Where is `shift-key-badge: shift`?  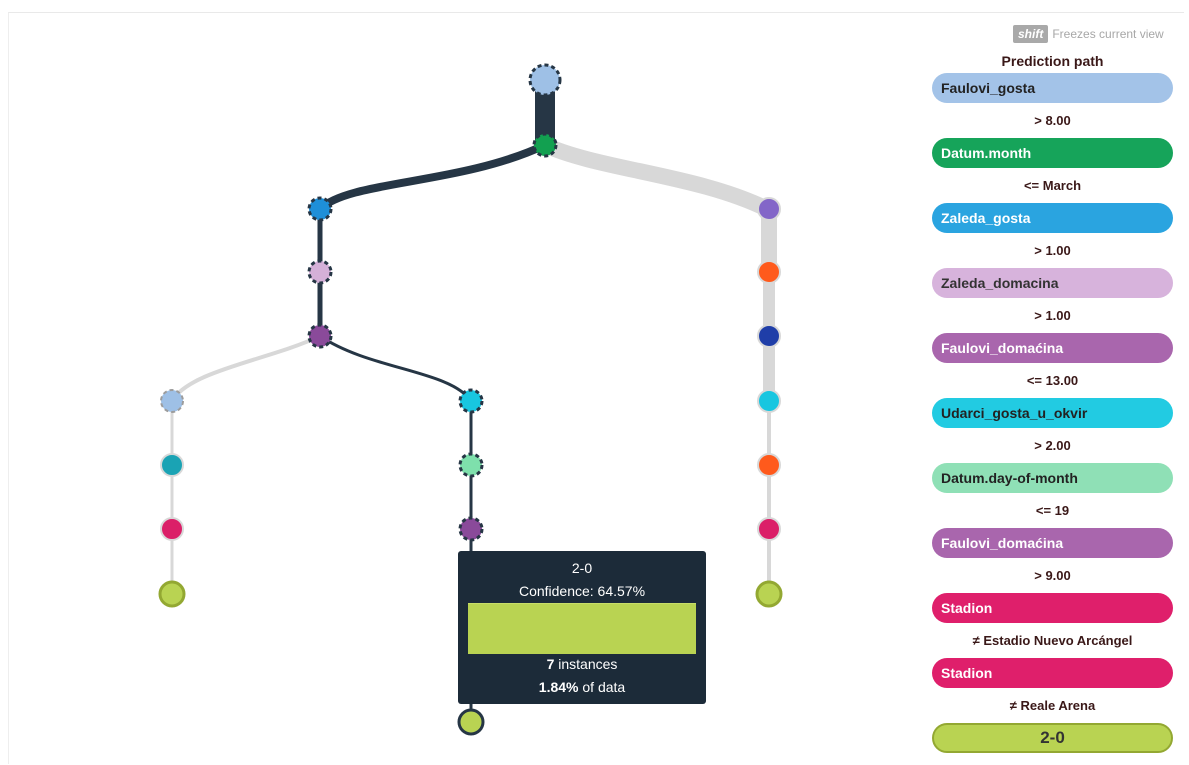 shift-key-badge: shift is located at coordinates (1031, 34).